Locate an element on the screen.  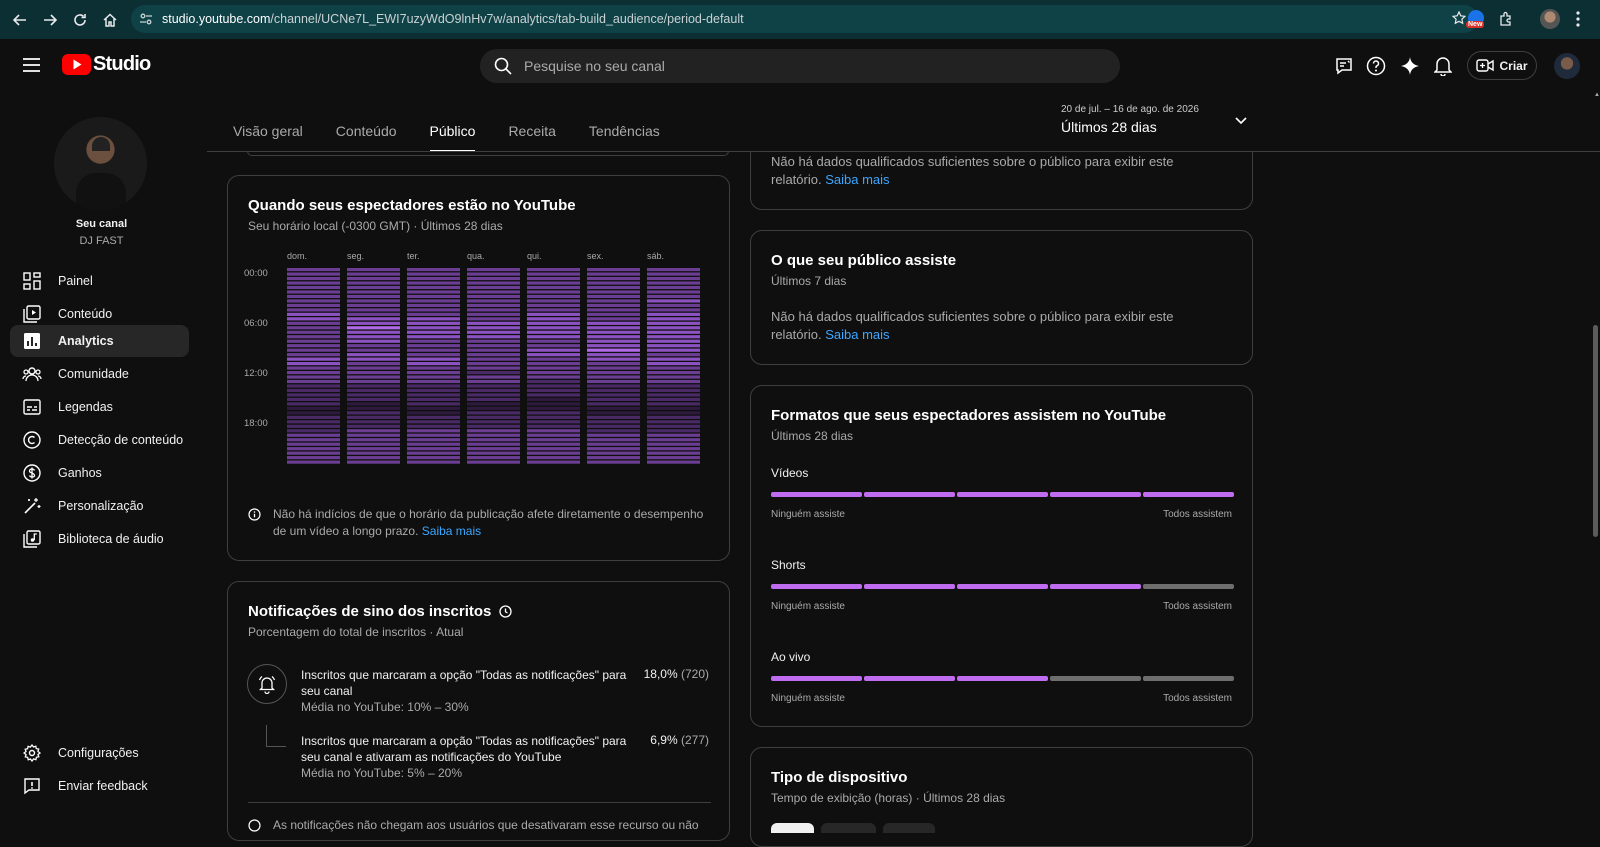
sidebar-item-ganhos: Ganhos is located at coordinates (99, 473).